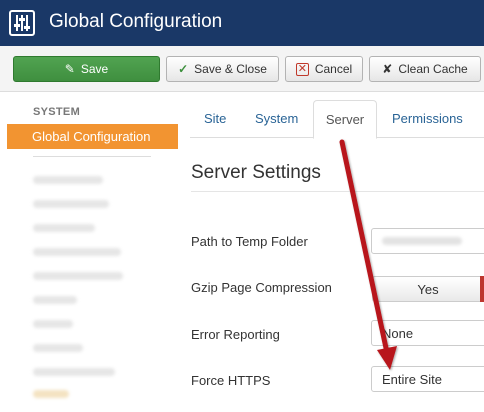 The image size is (484, 412). I want to click on app-header: Global Configuration, so click(242, 23).